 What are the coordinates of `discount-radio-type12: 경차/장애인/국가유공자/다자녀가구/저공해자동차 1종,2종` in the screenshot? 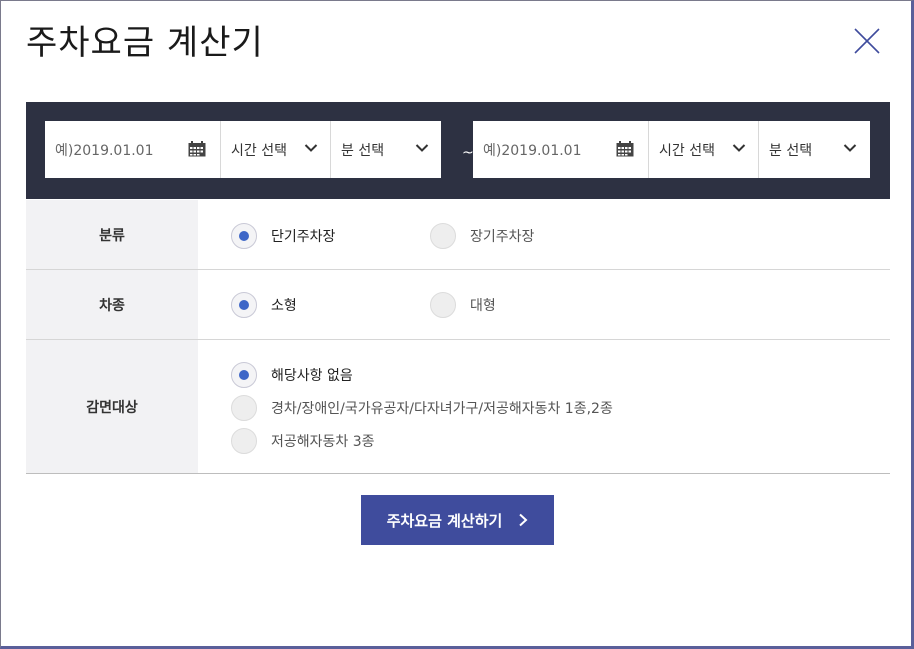 It's located at (422, 408).